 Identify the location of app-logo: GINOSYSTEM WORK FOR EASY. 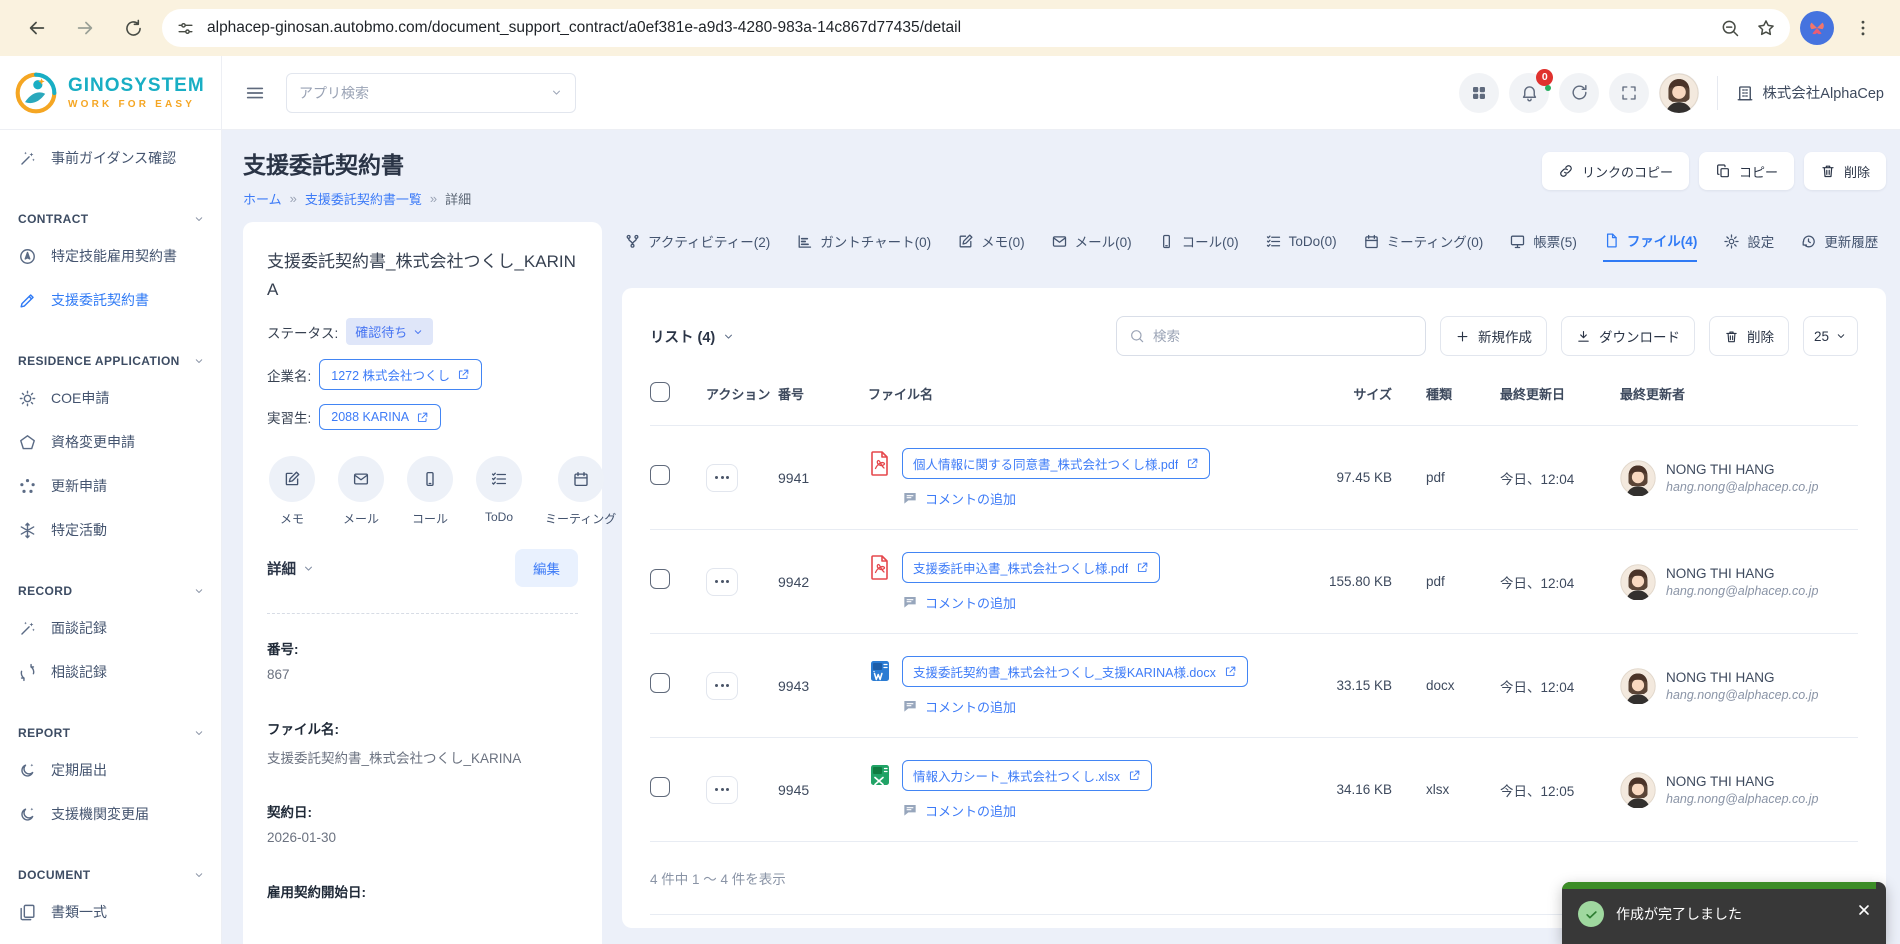
(111, 92).